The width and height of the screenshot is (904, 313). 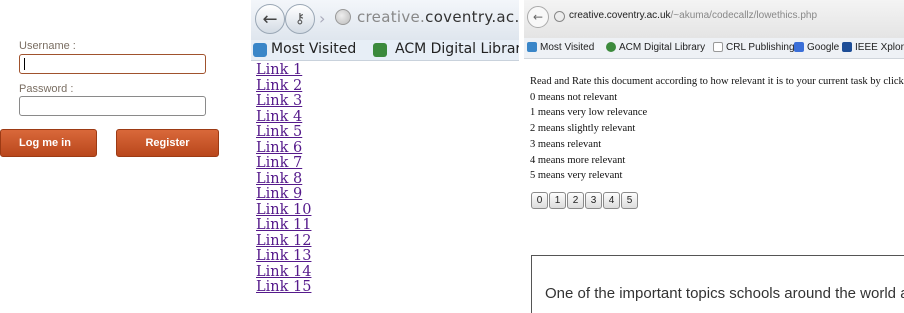 I want to click on link-item: Link 6, so click(x=283, y=148).